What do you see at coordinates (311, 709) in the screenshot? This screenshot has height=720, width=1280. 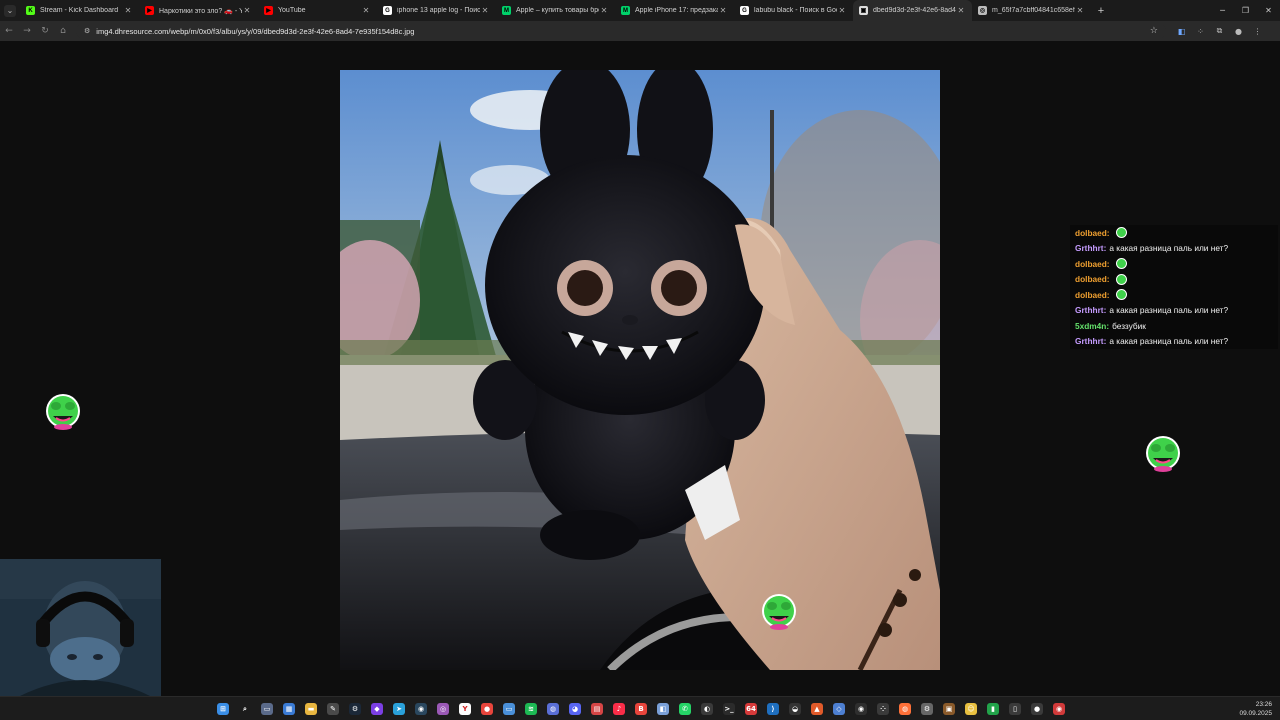 I see `taskbar-app-button: ▬` at bounding box center [311, 709].